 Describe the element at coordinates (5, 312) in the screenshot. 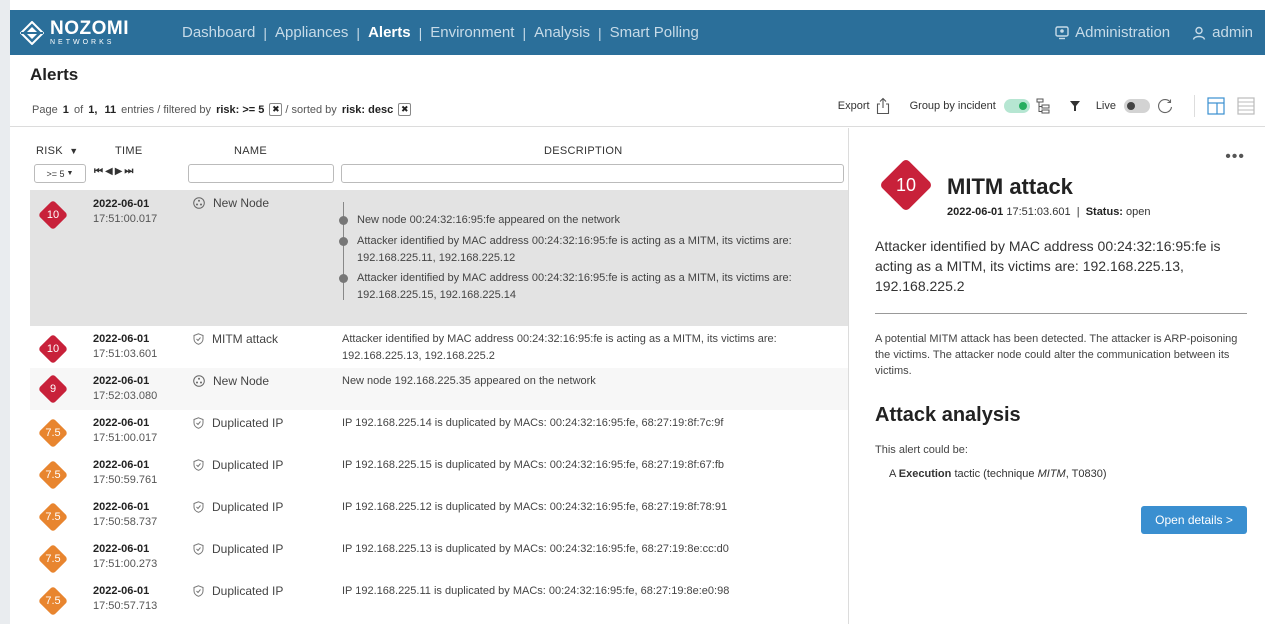

I see `left-gutter` at that location.